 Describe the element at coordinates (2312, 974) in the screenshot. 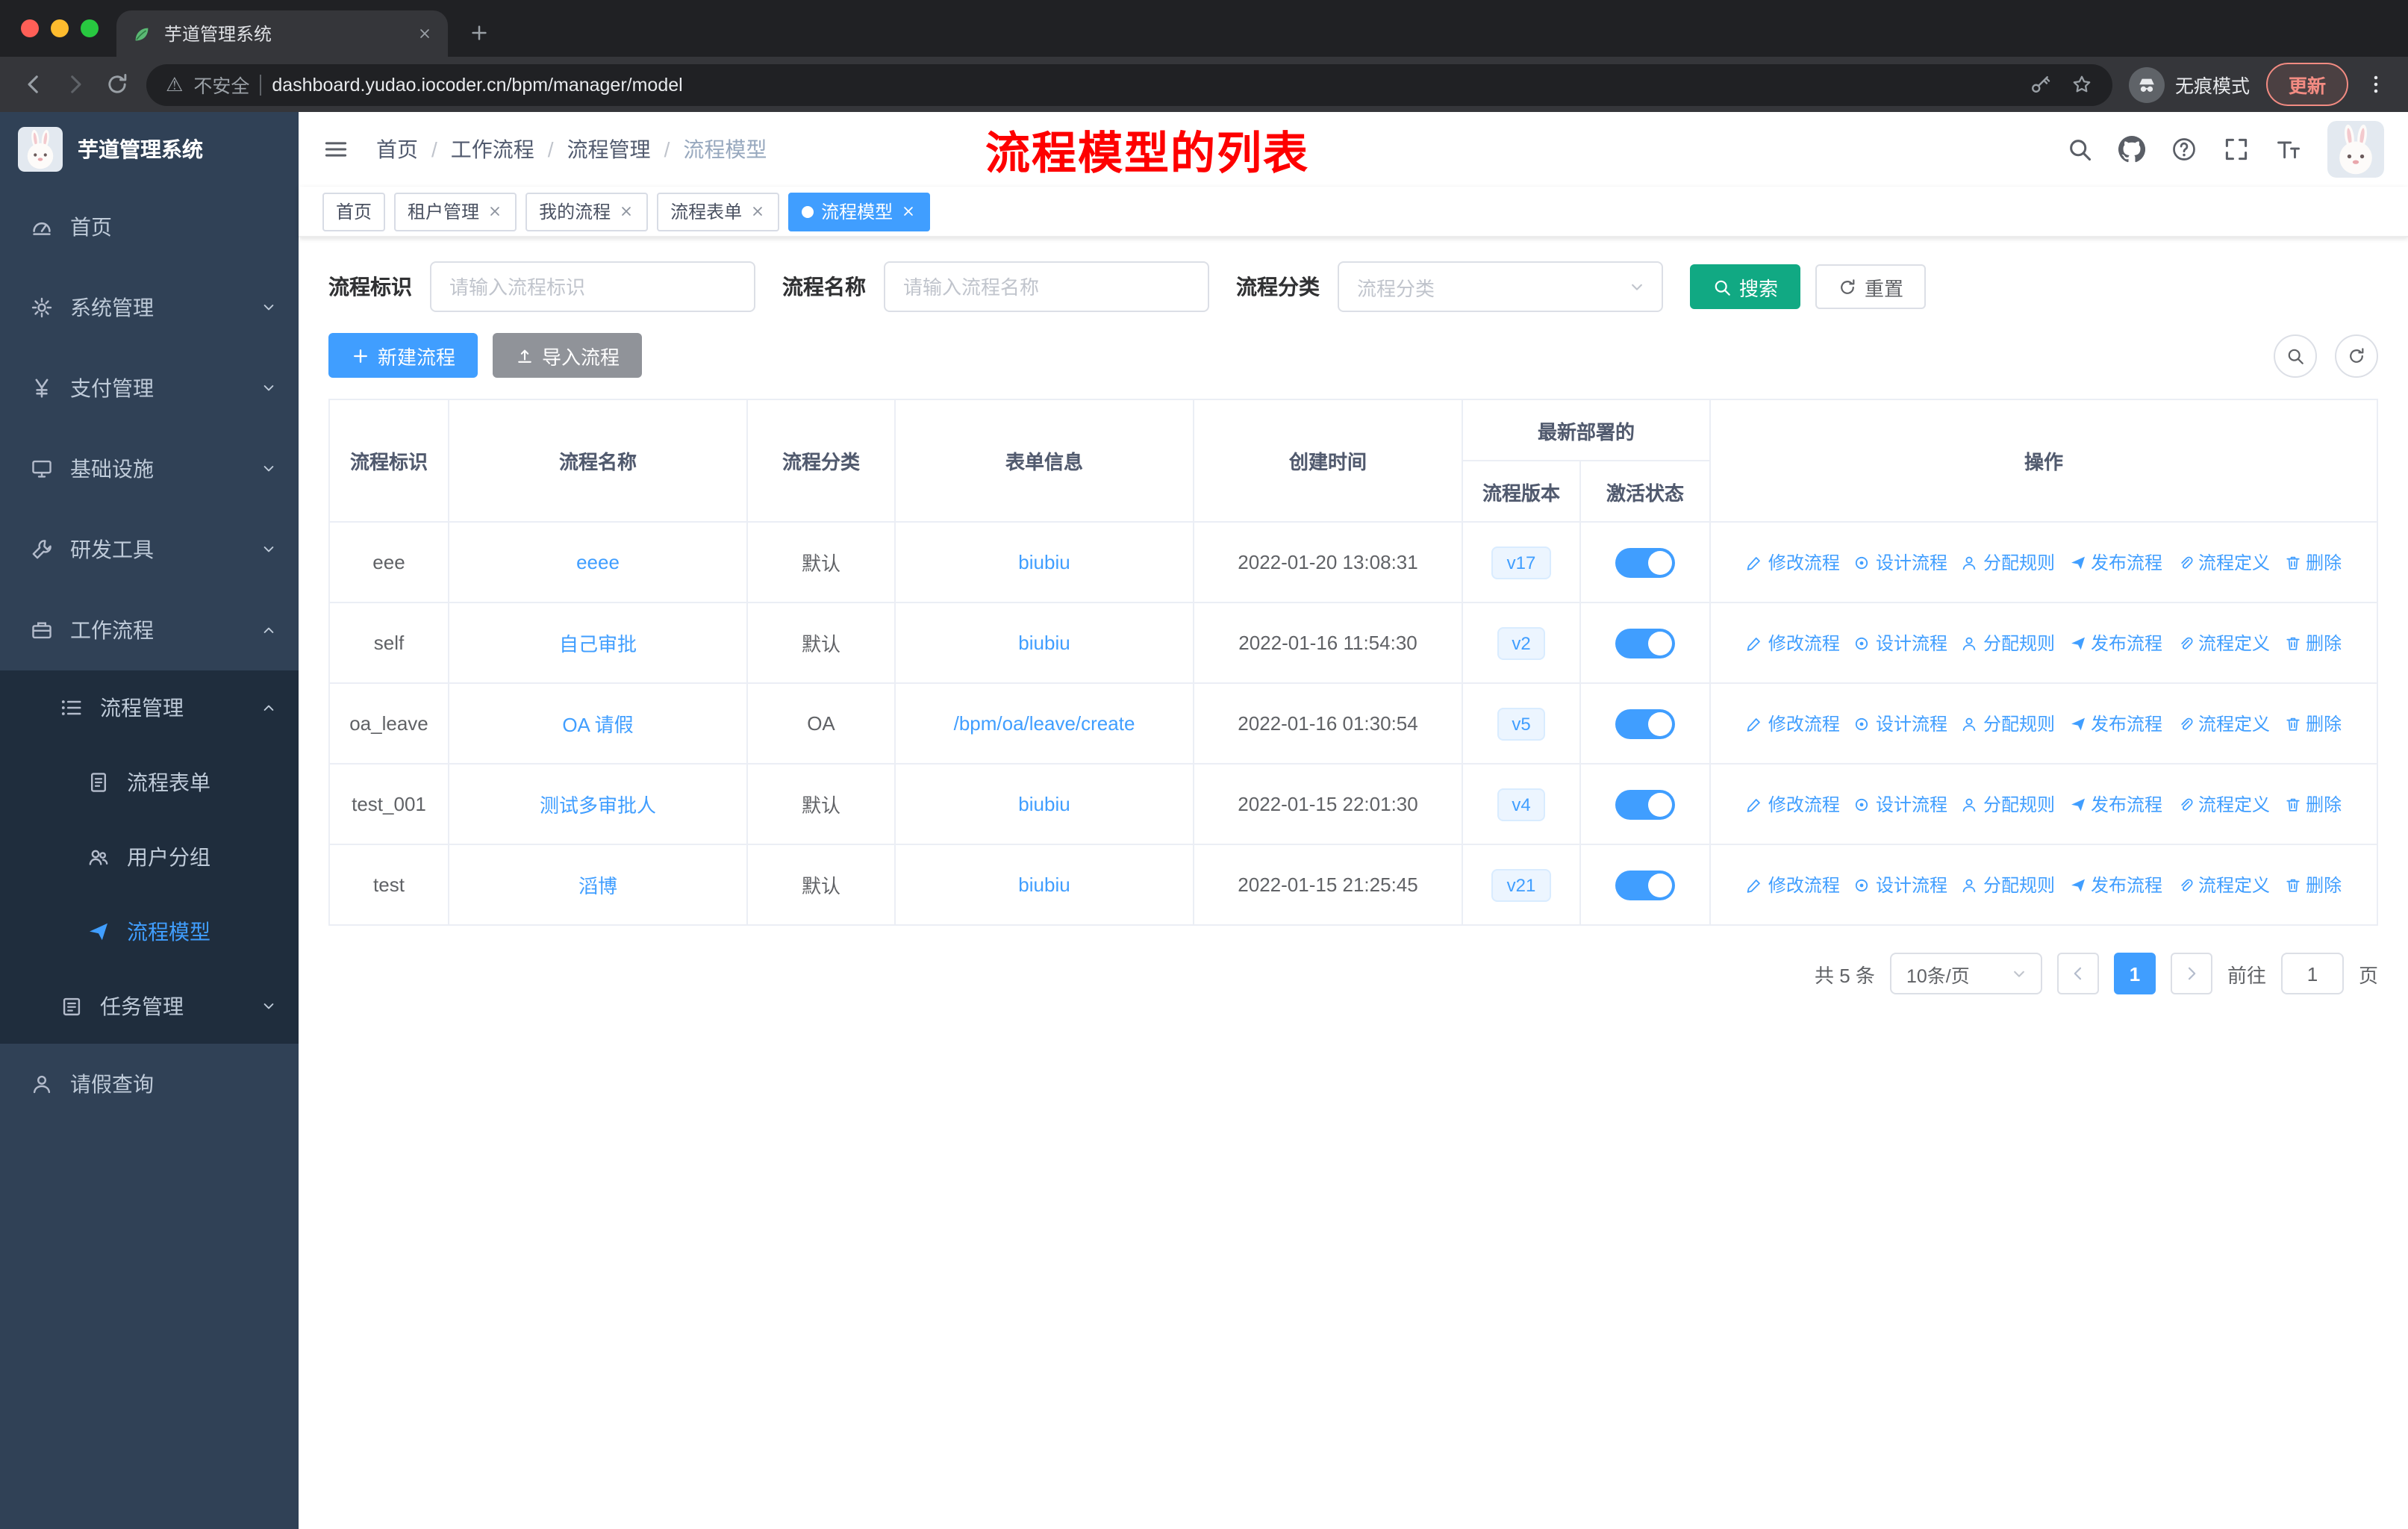

I see `goto-page-input` at that location.